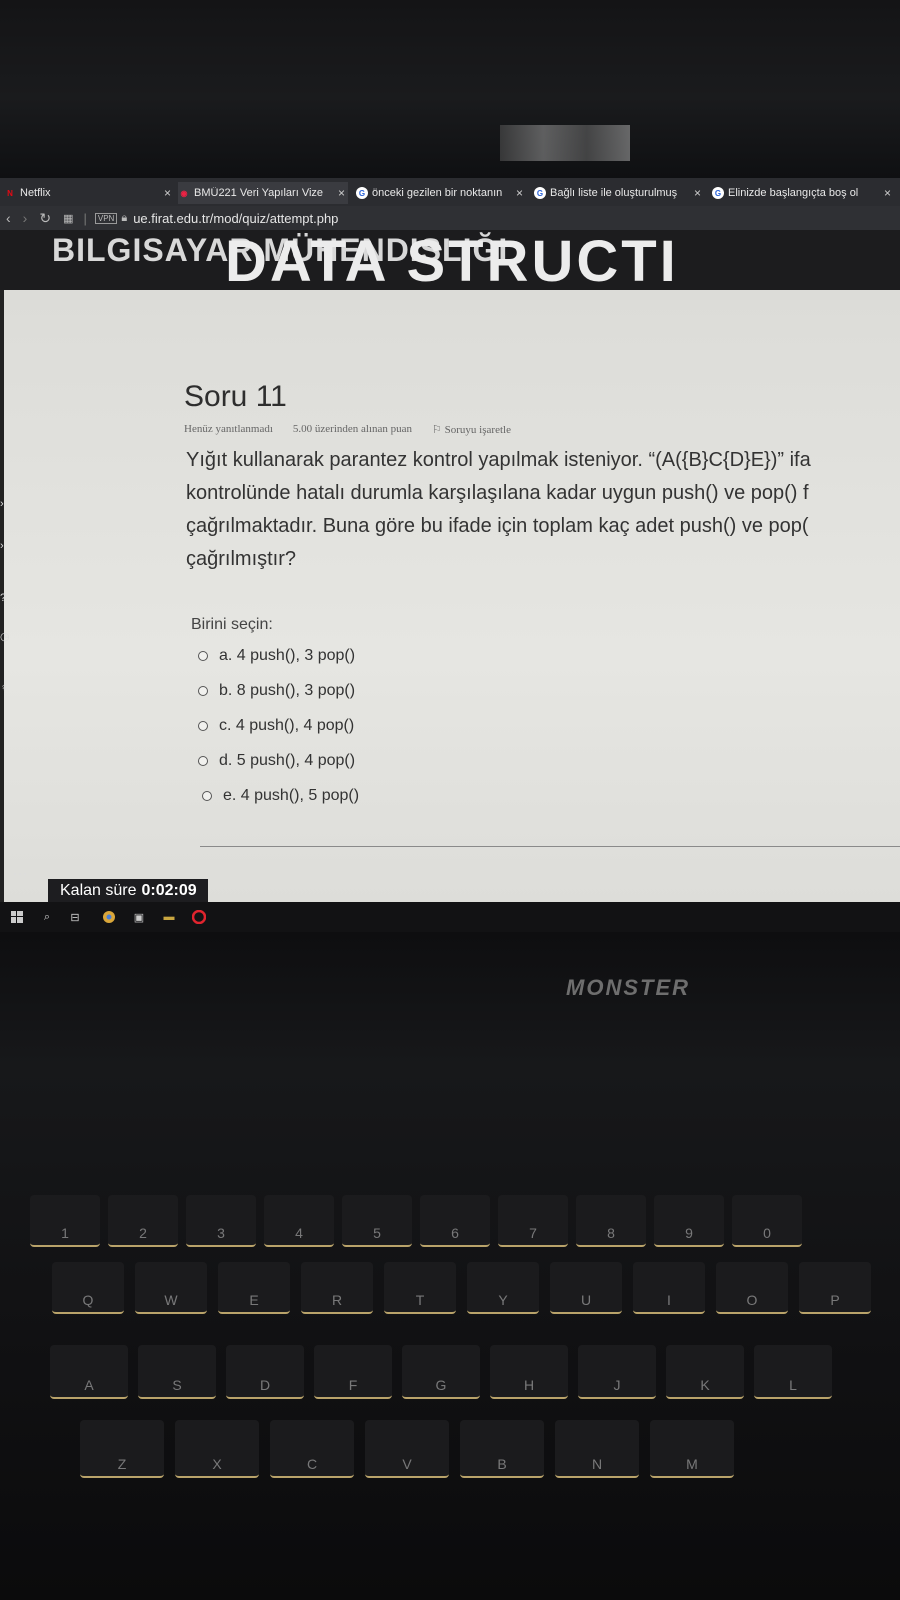 The height and width of the screenshot is (1600, 900). Describe the element at coordinates (8, 218) in the screenshot. I see `back-icon: ‹` at that location.